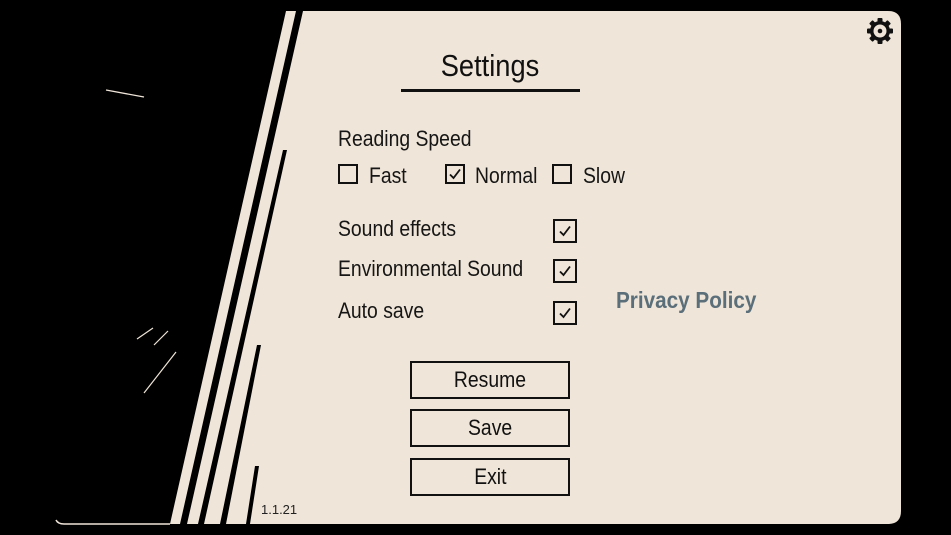  Describe the element at coordinates (279, 509) in the screenshot. I see `version-label: 1.1.21` at that location.